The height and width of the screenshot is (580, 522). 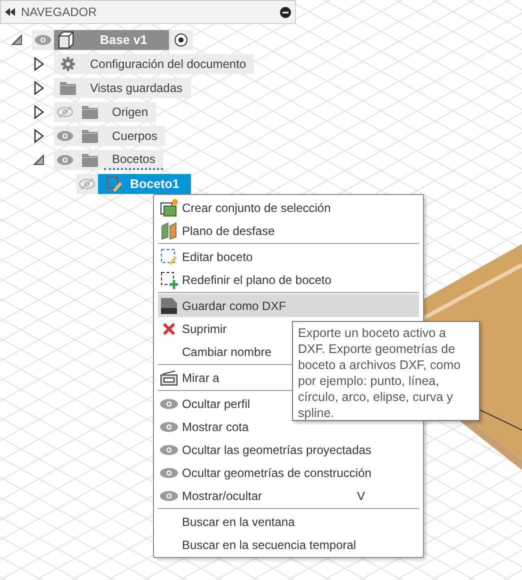 What do you see at coordinates (169, 329) in the screenshot?
I see `delete-icon` at bounding box center [169, 329].